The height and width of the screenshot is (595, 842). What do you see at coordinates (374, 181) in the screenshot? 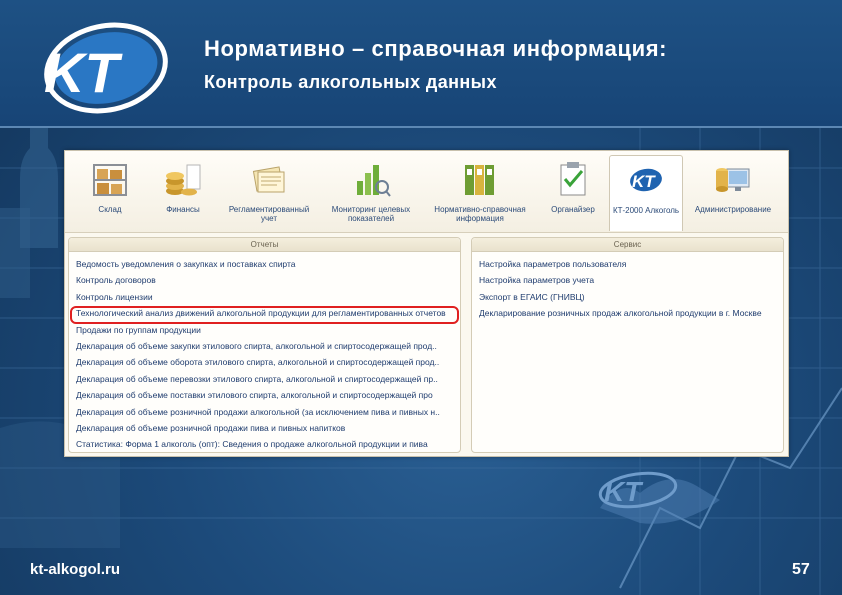
I see `chart-icon` at bounding box center [374, 181].